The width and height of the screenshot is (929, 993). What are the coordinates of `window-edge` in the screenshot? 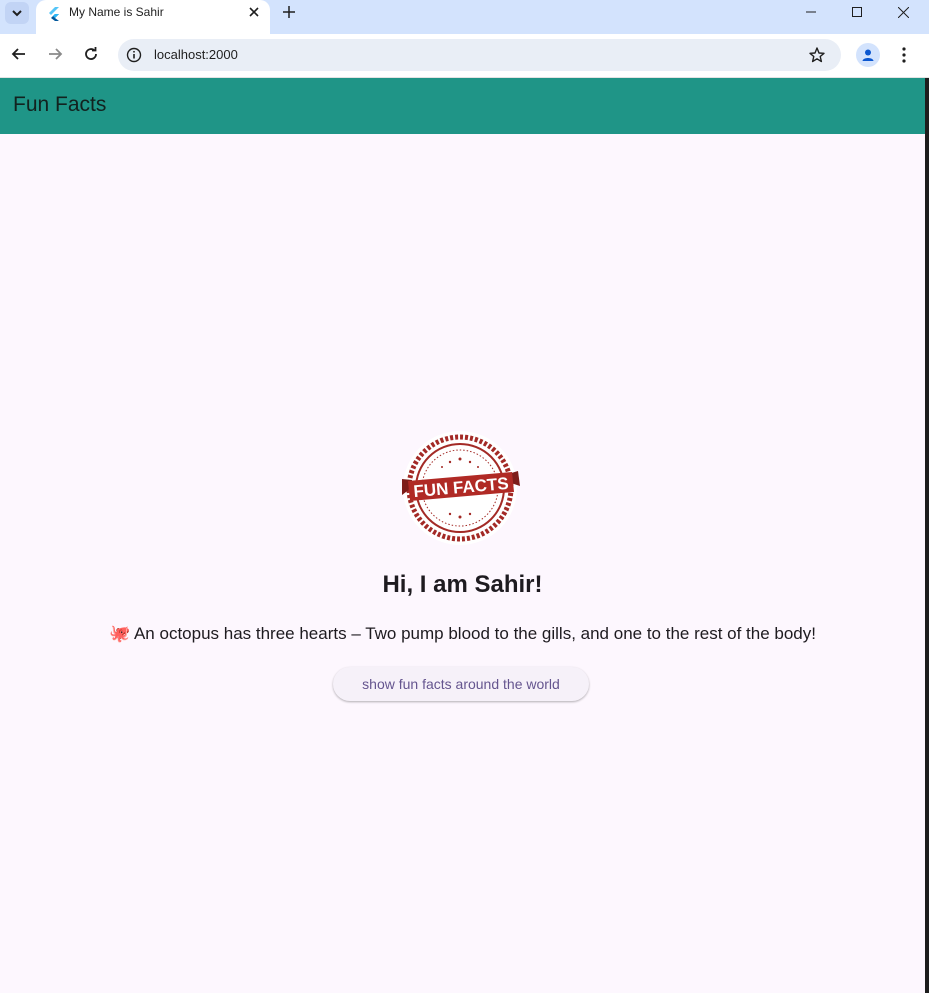 It's located at (927, 535).